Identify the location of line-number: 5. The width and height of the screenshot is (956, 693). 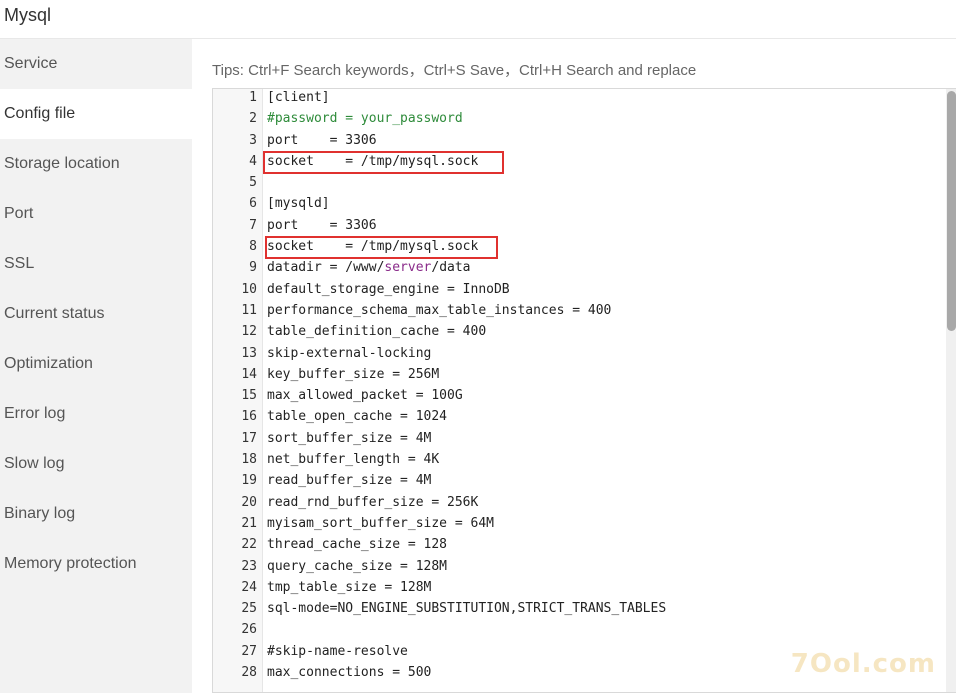
(253, 183).